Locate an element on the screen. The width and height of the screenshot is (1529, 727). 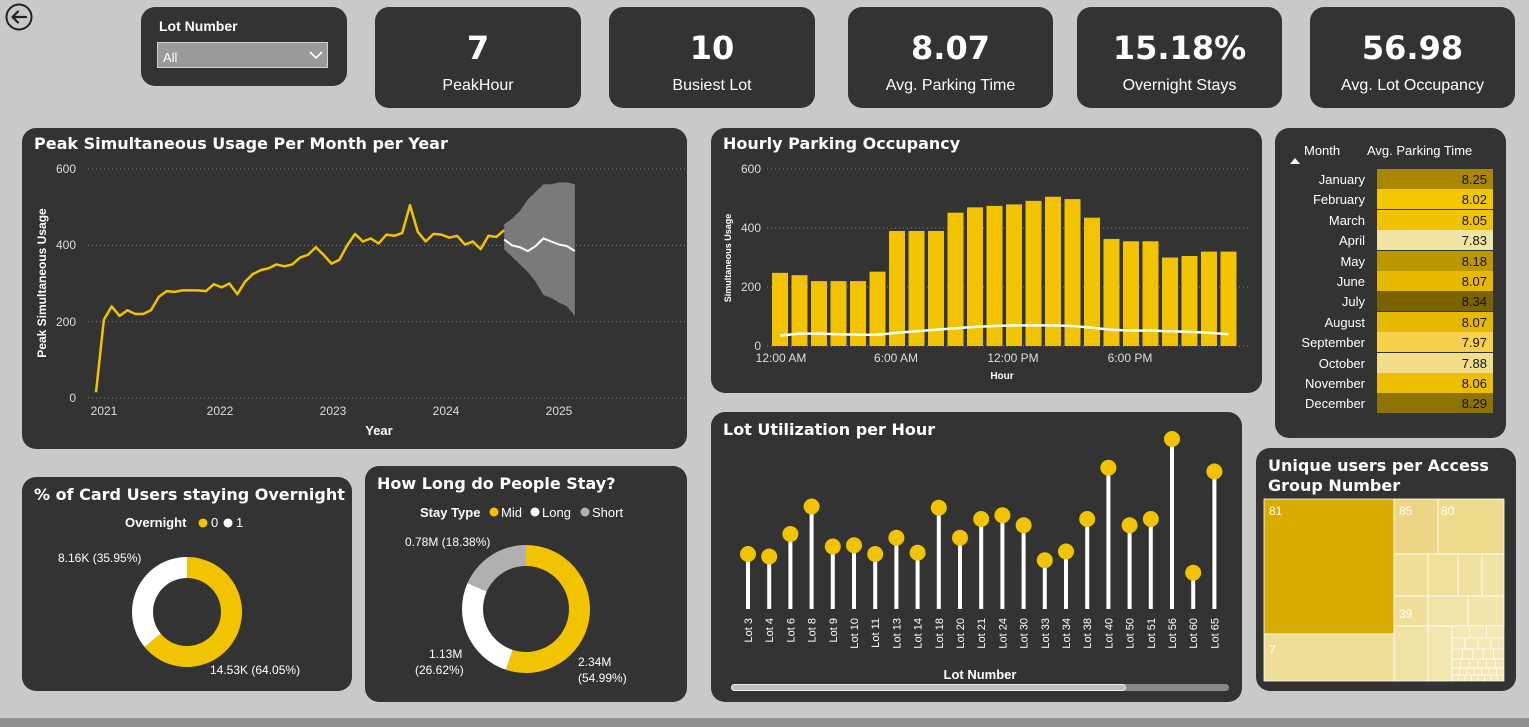
month-cell: December is located at coordinates (1335, 404).